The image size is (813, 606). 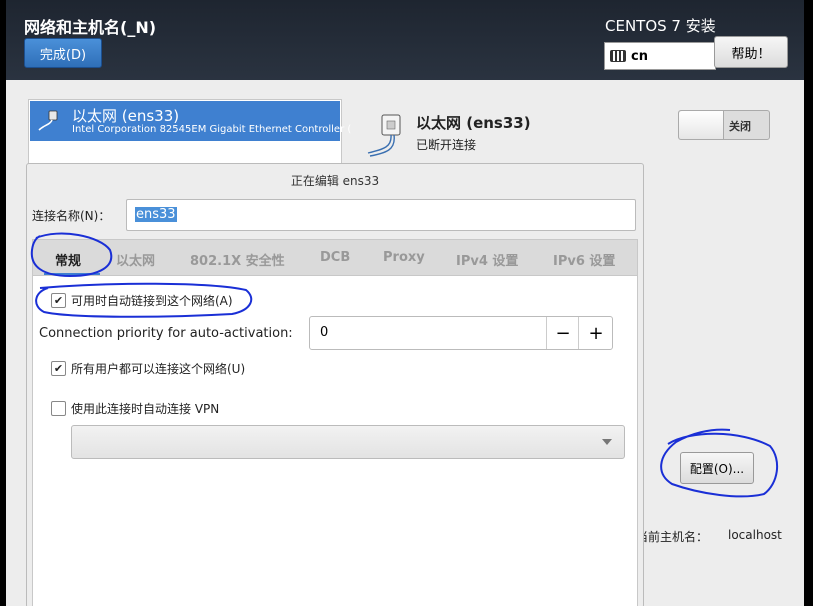 What do you see at coordinates (404, 257) in the screenshot?
I see `tab-proxy: Proxy` at bounding box center [404, 257].